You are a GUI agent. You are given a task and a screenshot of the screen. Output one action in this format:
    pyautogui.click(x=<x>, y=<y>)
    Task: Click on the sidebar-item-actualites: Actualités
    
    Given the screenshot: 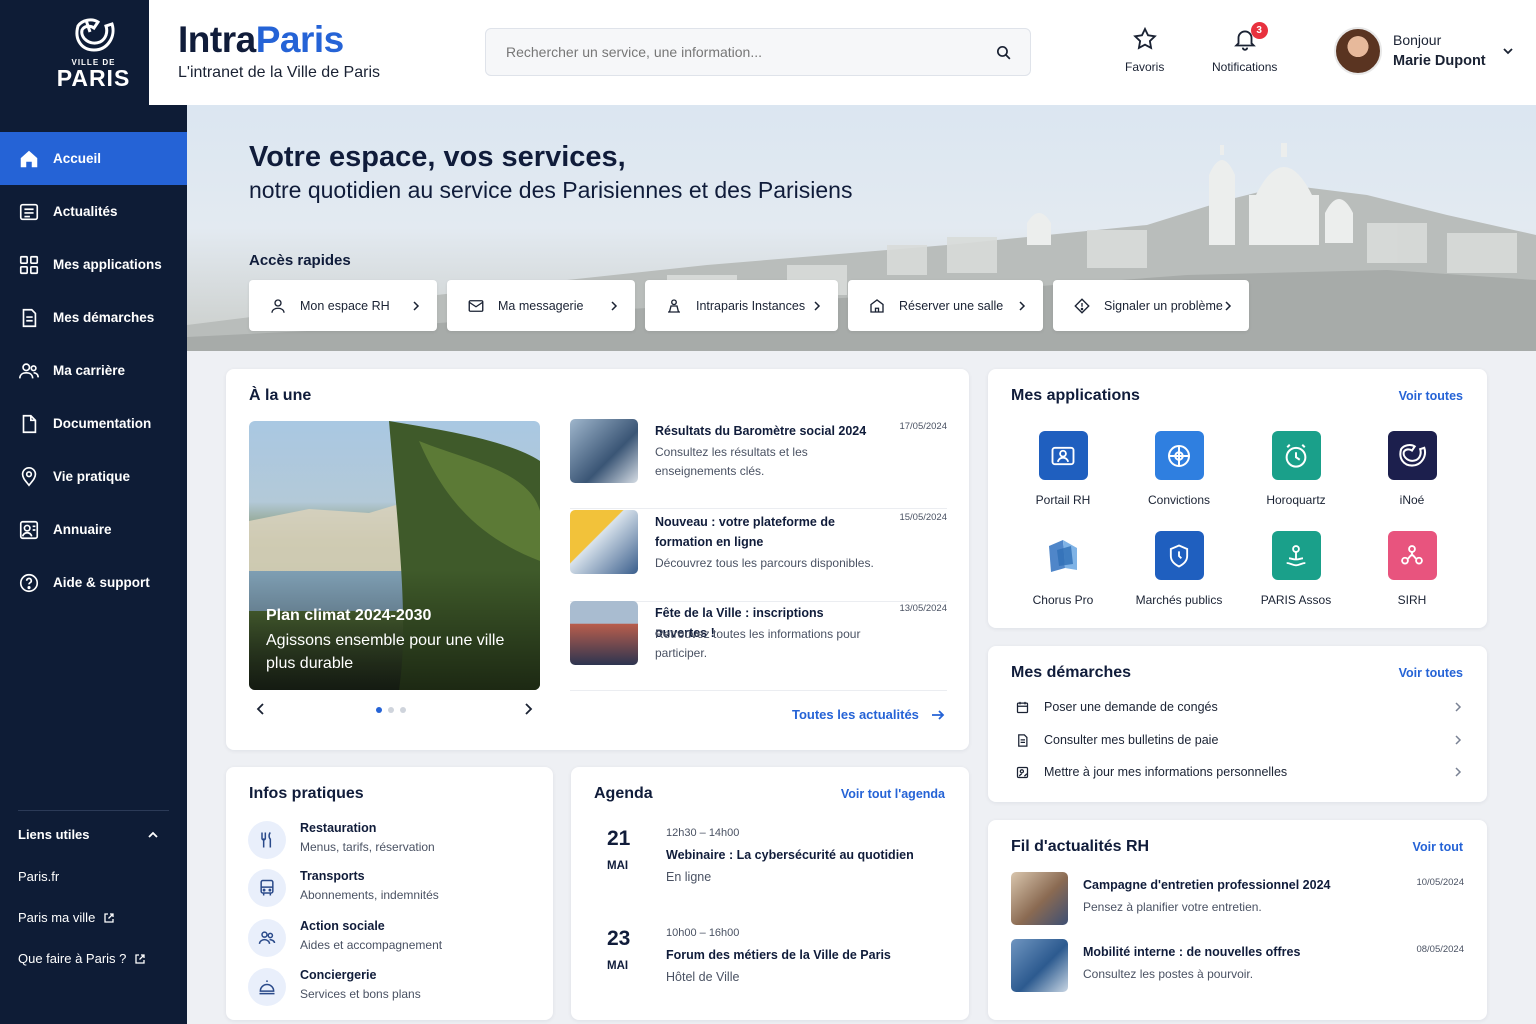 What is the action you would take?
    pyautogui.click(x=93, y=211)
    